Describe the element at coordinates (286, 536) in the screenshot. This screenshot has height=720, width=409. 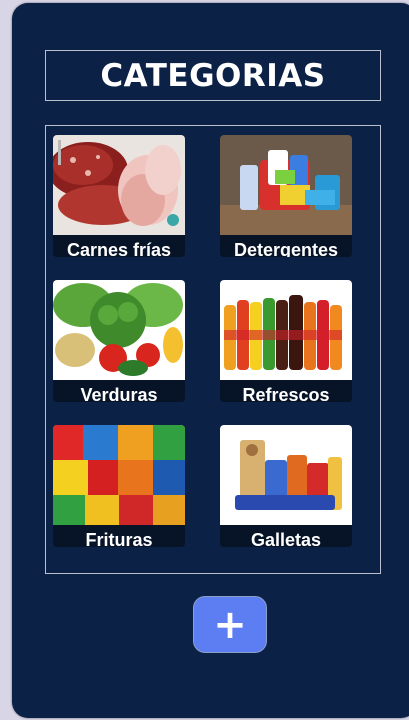
I see `category-label: Galletas` at that location.